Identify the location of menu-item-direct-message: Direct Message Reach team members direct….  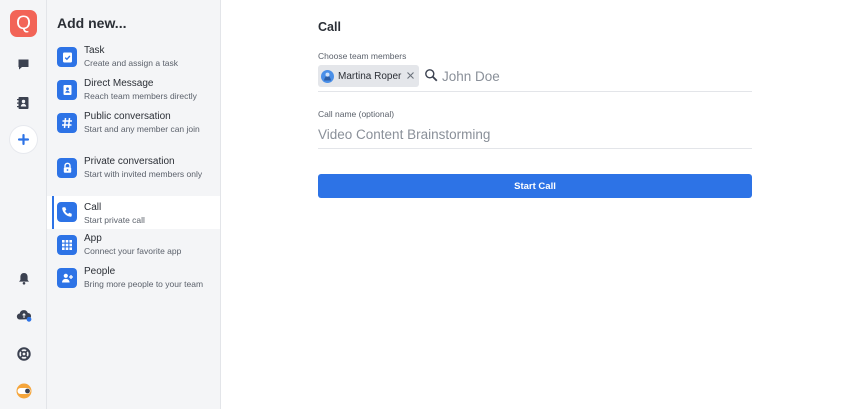
(133, 91).